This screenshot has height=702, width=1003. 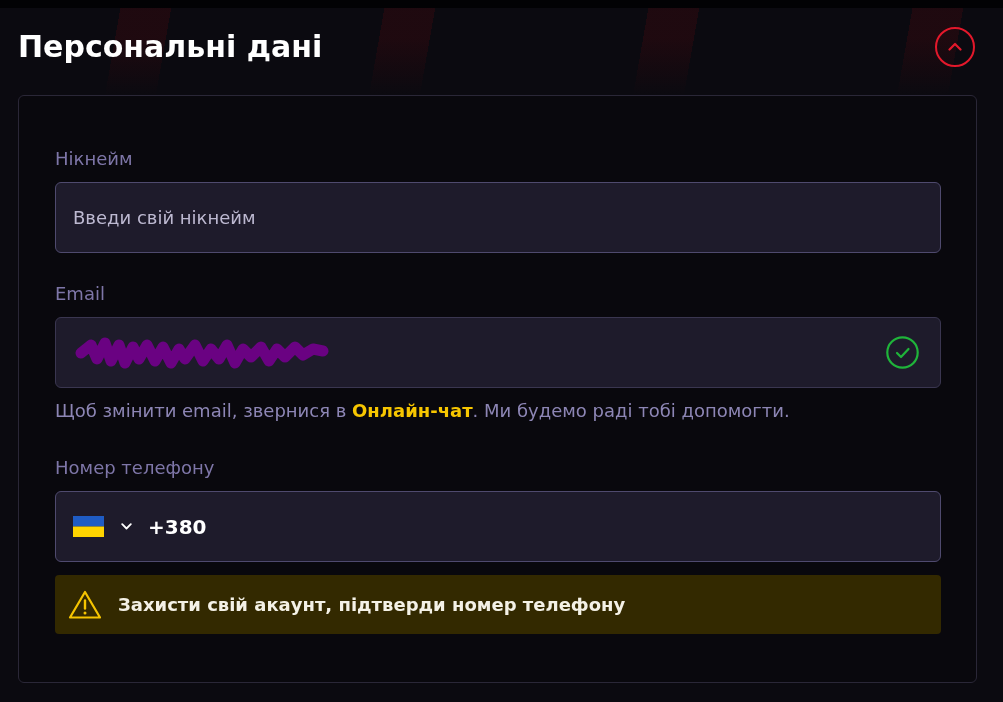 What do you see at coordinates (135, 468) in the screenshot?
I see `field-label: Номер телефону` at bounding box center [135, 468].